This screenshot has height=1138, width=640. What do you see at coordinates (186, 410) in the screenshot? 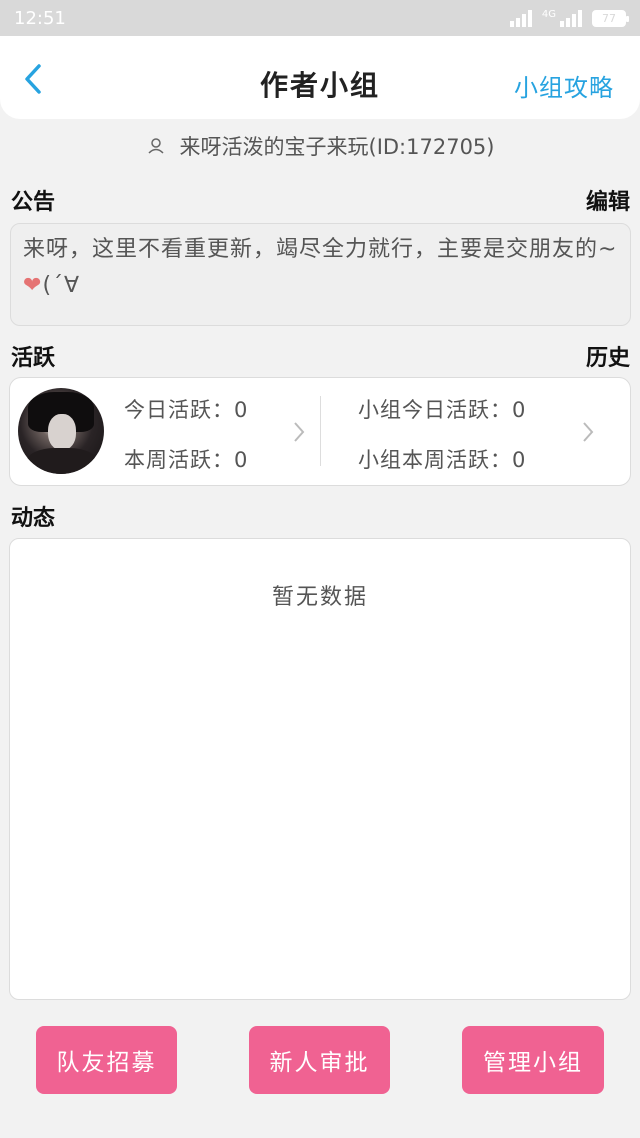
I see `today-activity: 今日活跃：0` at bounding box center [186, 410].